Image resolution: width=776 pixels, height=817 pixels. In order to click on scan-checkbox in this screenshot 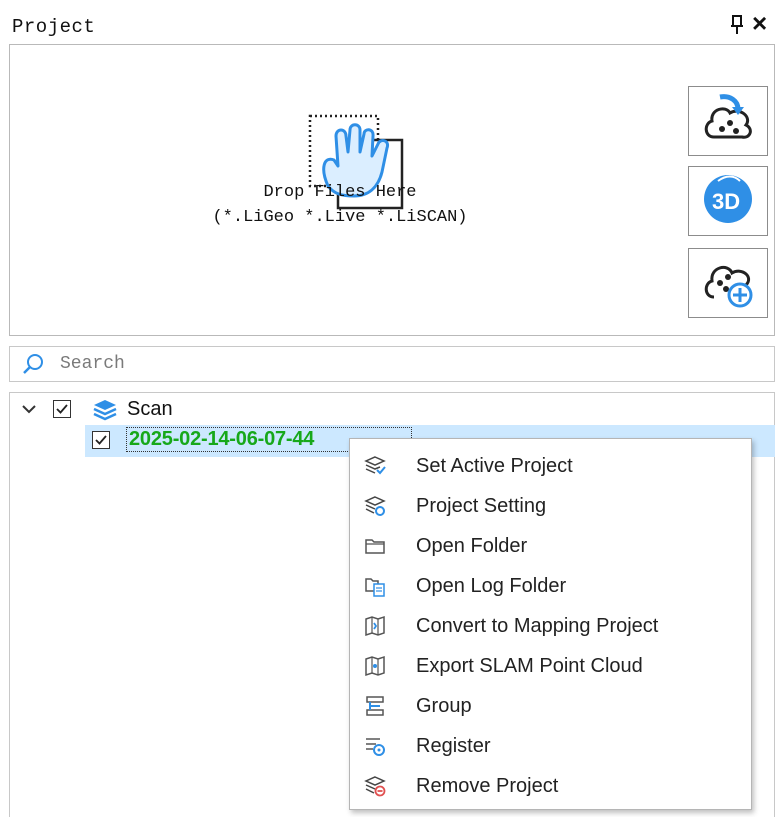, I will do `click(62, 409)`.